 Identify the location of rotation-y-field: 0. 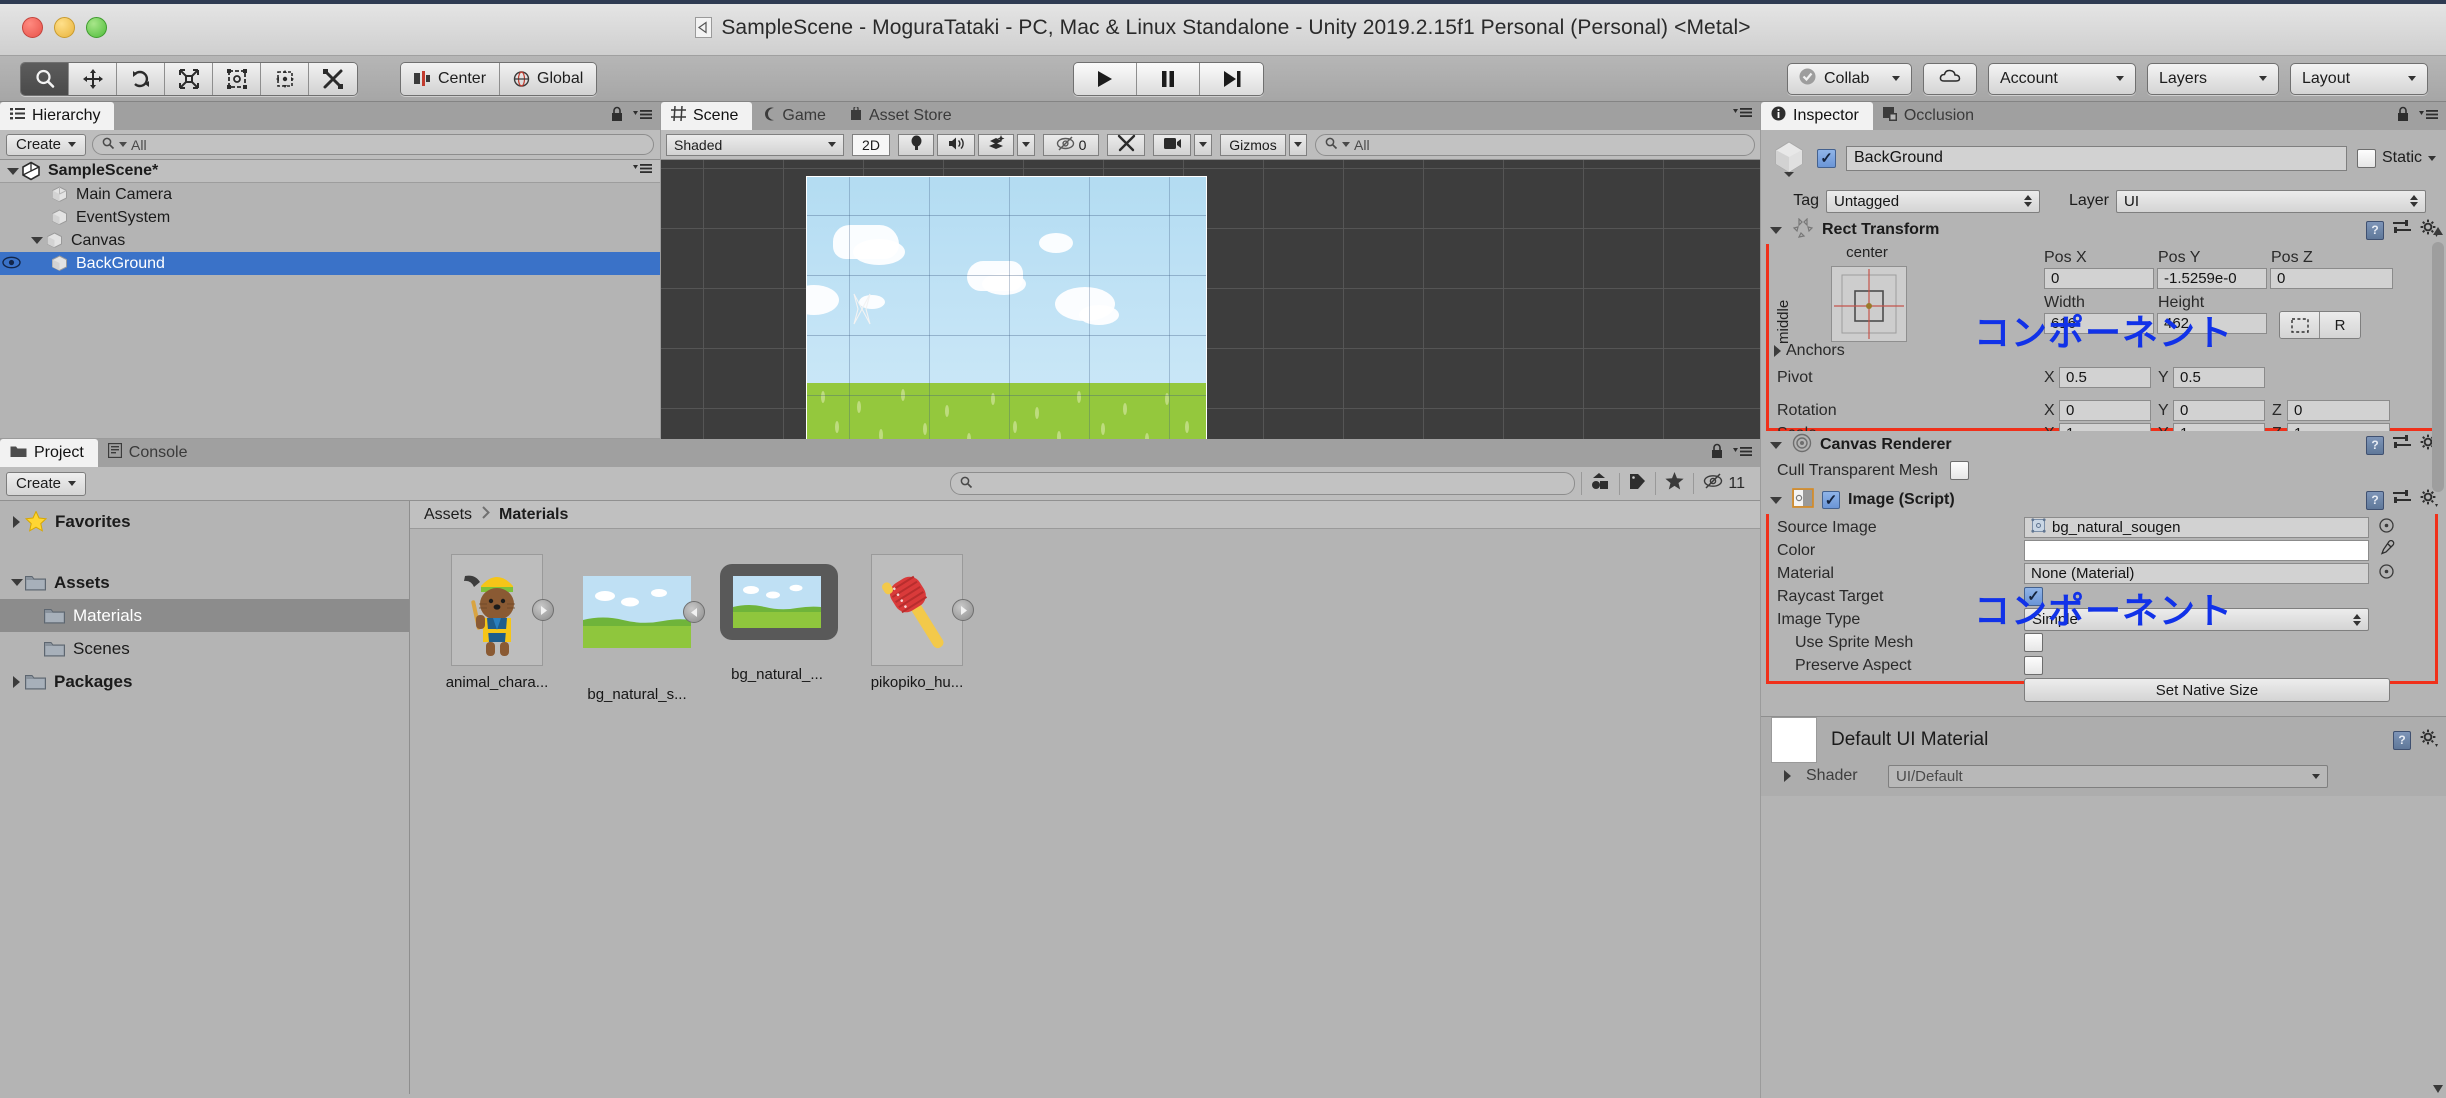
(2219, 410).